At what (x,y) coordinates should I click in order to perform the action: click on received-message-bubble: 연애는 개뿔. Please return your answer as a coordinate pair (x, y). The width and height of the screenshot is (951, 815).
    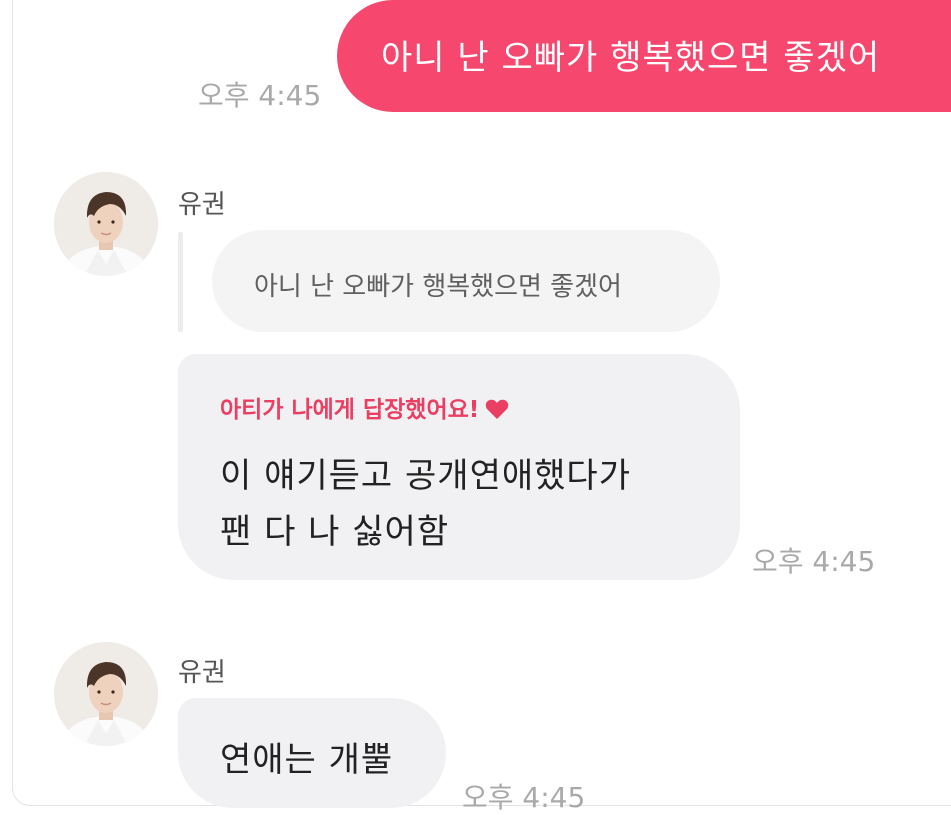
    Looking at the image, I should click on (312, 753).